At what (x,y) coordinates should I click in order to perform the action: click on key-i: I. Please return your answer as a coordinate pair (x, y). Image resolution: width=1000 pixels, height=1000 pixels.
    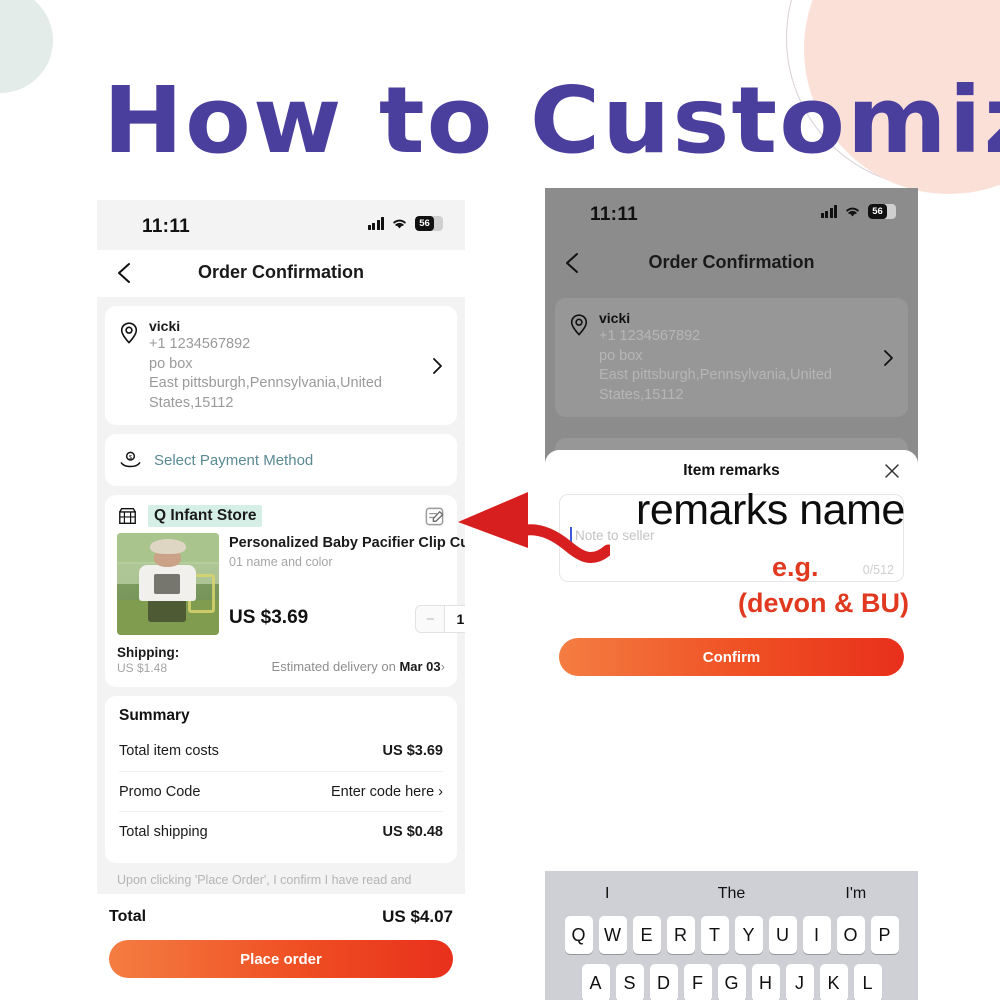
    Looking at the image, I should click on (816, 935).